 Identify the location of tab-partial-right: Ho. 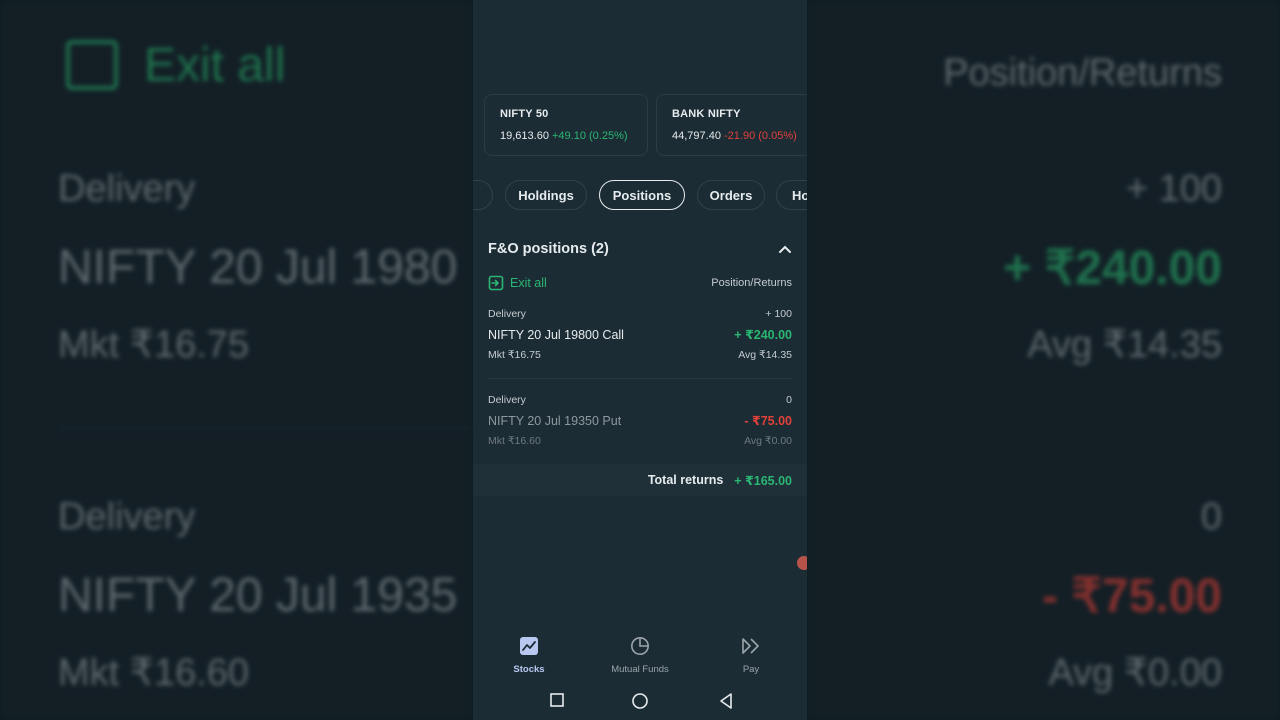
(791, 195).